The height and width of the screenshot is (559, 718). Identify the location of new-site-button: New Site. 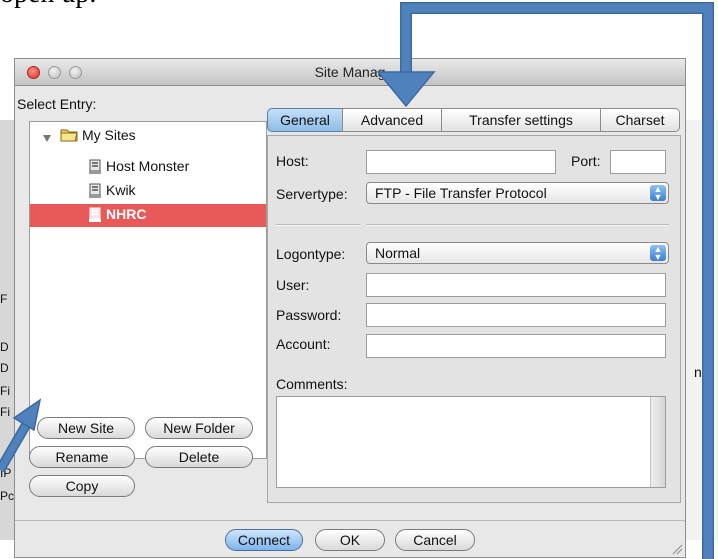
(86, 428).